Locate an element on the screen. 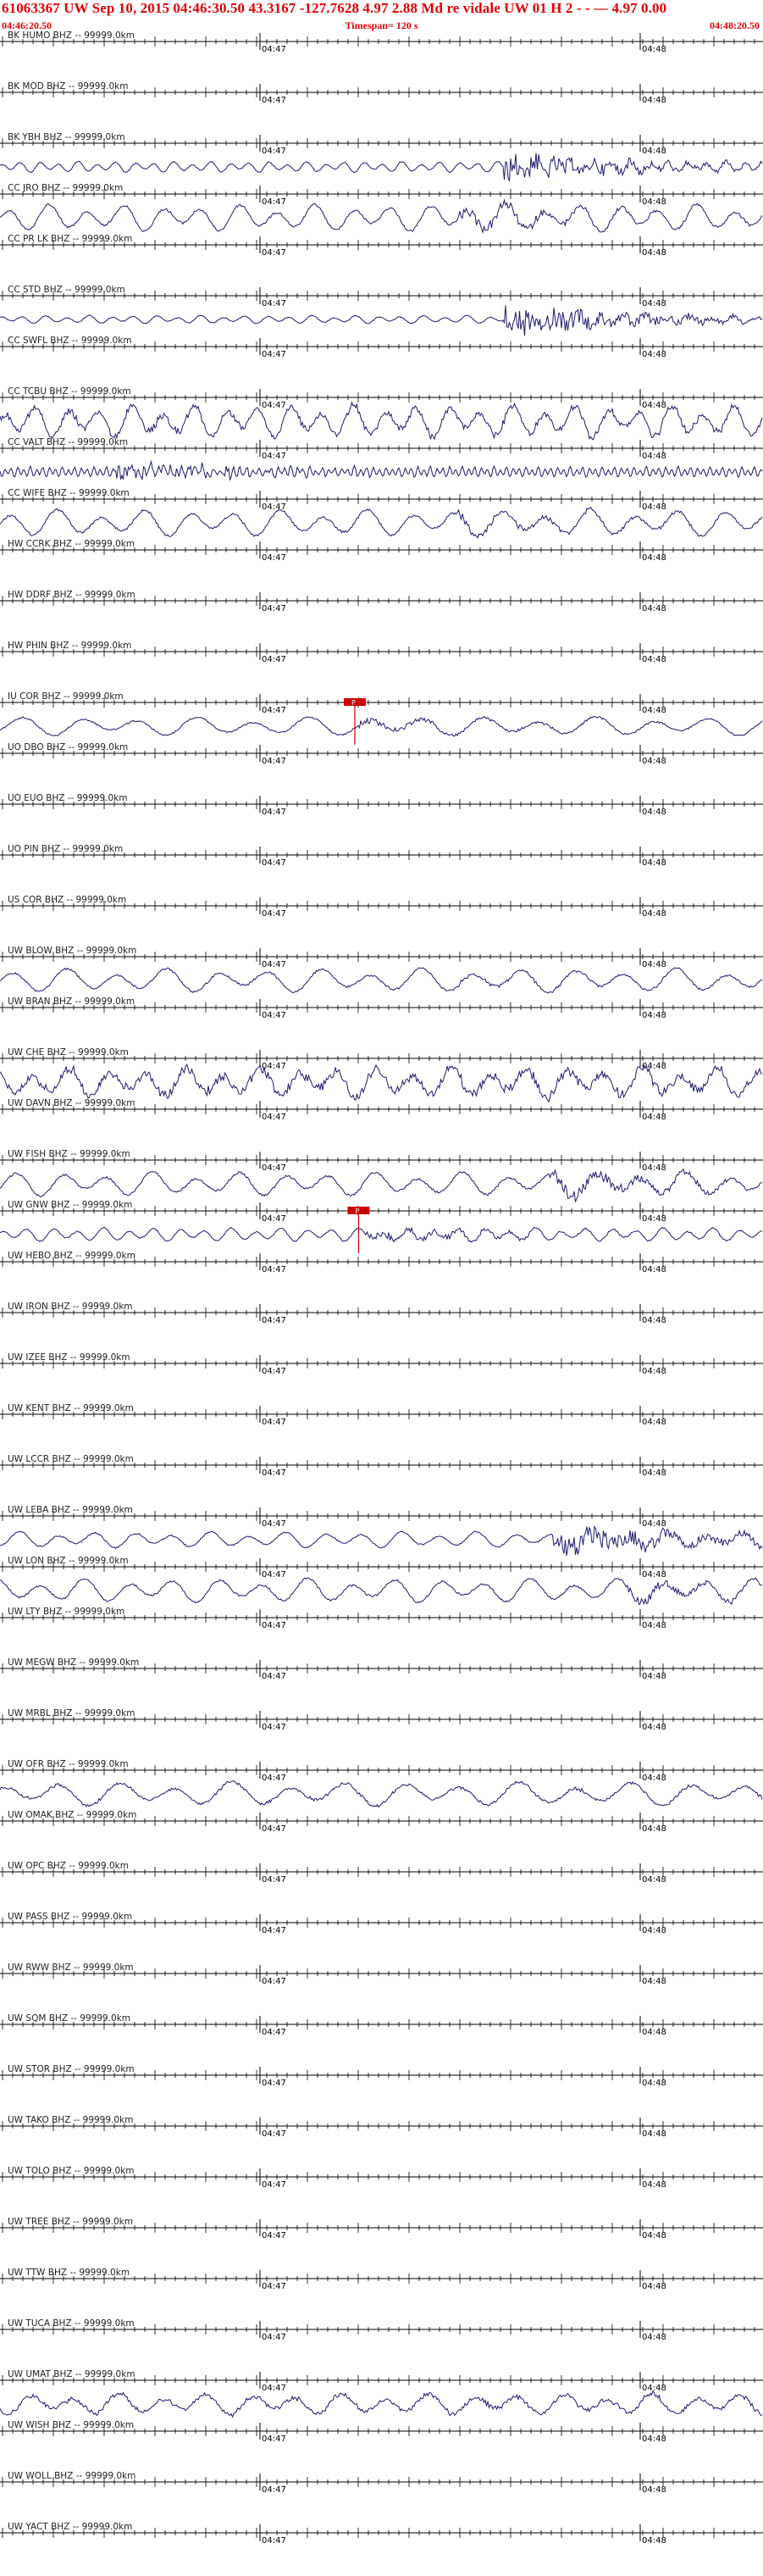  channel-label: UO EUO BHZ -- 99999.0km is located at coordinates (67, 798).